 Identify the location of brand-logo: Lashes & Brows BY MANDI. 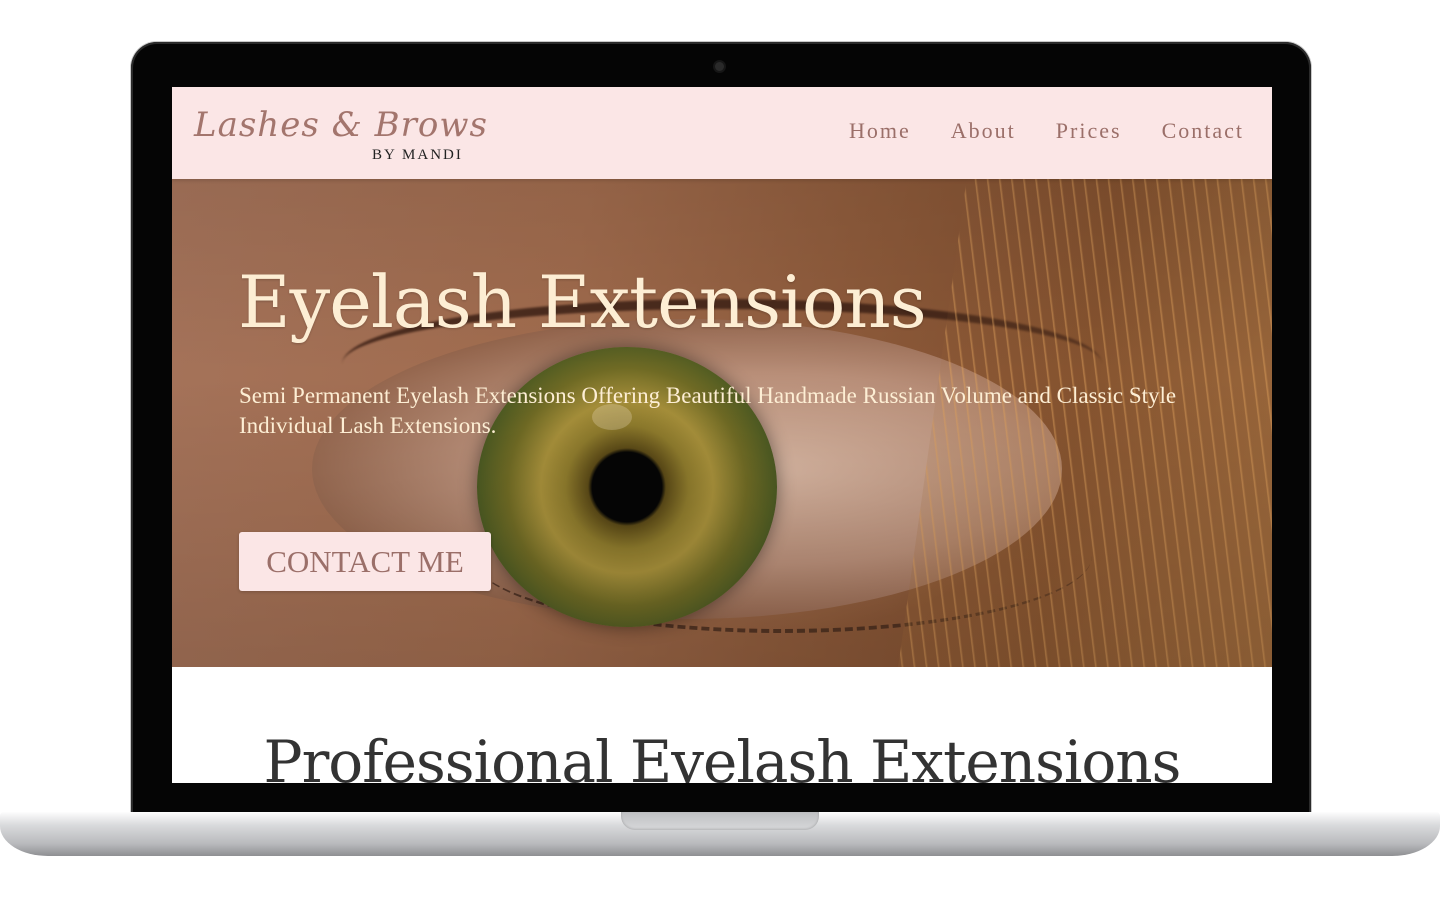
(340, 136).